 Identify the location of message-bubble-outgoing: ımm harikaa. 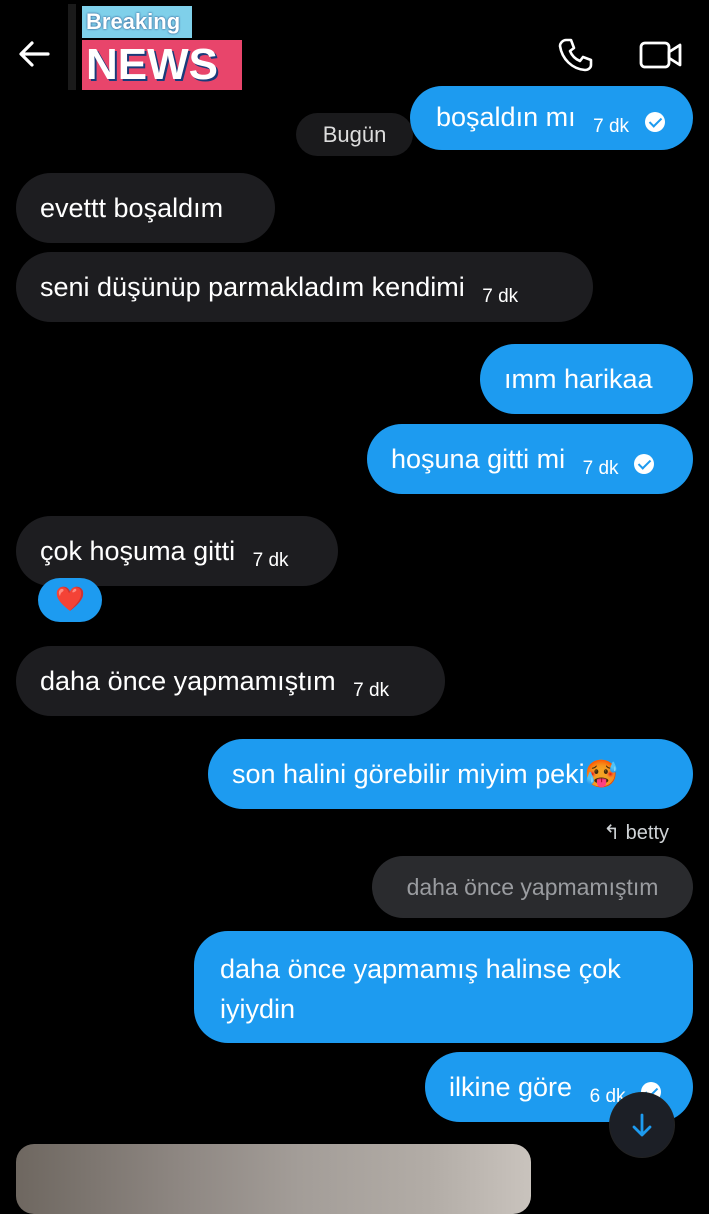
(586, 379).